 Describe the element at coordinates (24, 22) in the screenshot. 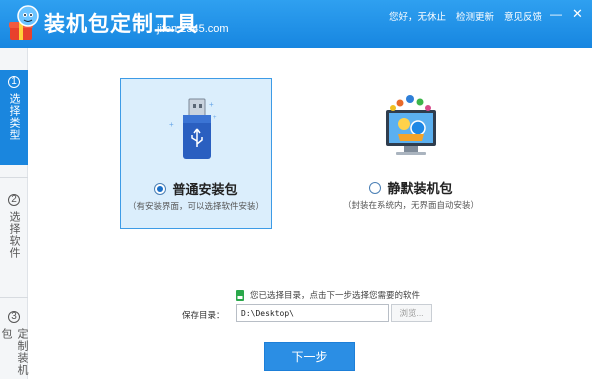

I see `app-logo-icon` at that location.